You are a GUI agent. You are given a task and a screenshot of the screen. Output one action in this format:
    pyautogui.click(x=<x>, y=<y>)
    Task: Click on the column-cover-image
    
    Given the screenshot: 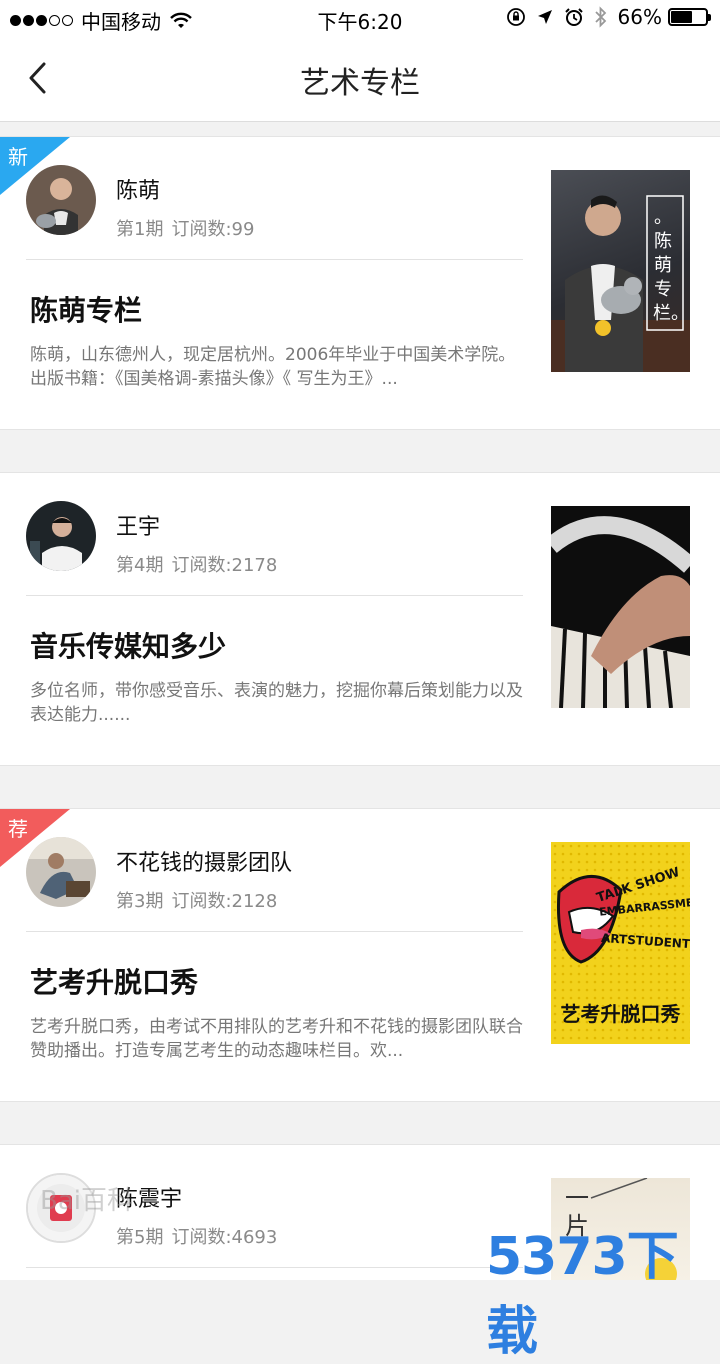 What is the action you would take?
    pyautogui.click(x=620, y=607)
    